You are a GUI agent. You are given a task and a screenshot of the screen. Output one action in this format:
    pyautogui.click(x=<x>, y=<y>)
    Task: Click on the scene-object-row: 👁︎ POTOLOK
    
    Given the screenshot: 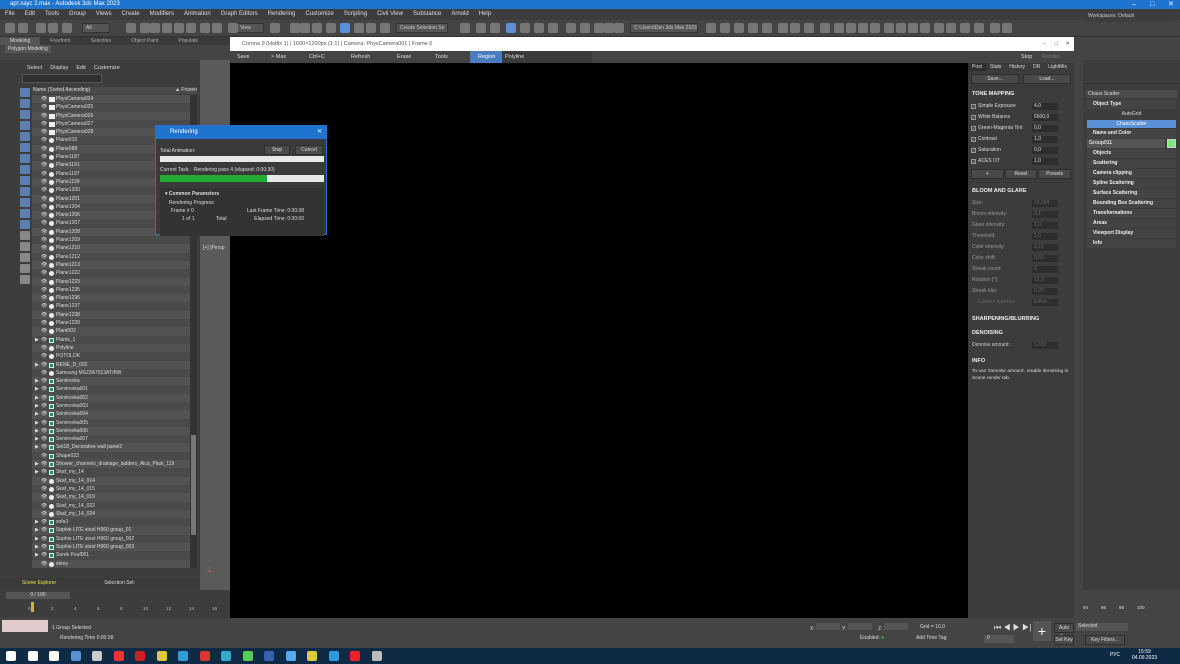 What is the action you would take?
    pyautogui.click(x=111, y=356)
    